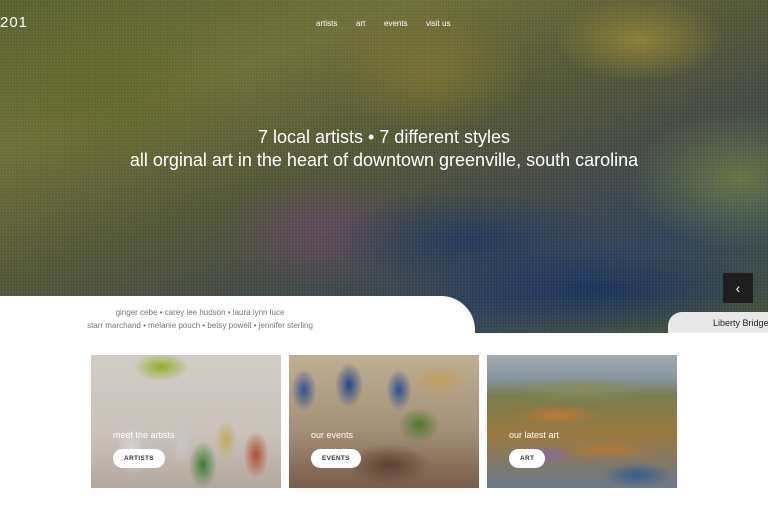 The height and width of the screenshot is (512, 768). What do you see at coordinates (582, 421) in the screenshot?
I see `card-our-latest-art: our latest art ART` at bounding box center [582, 421].